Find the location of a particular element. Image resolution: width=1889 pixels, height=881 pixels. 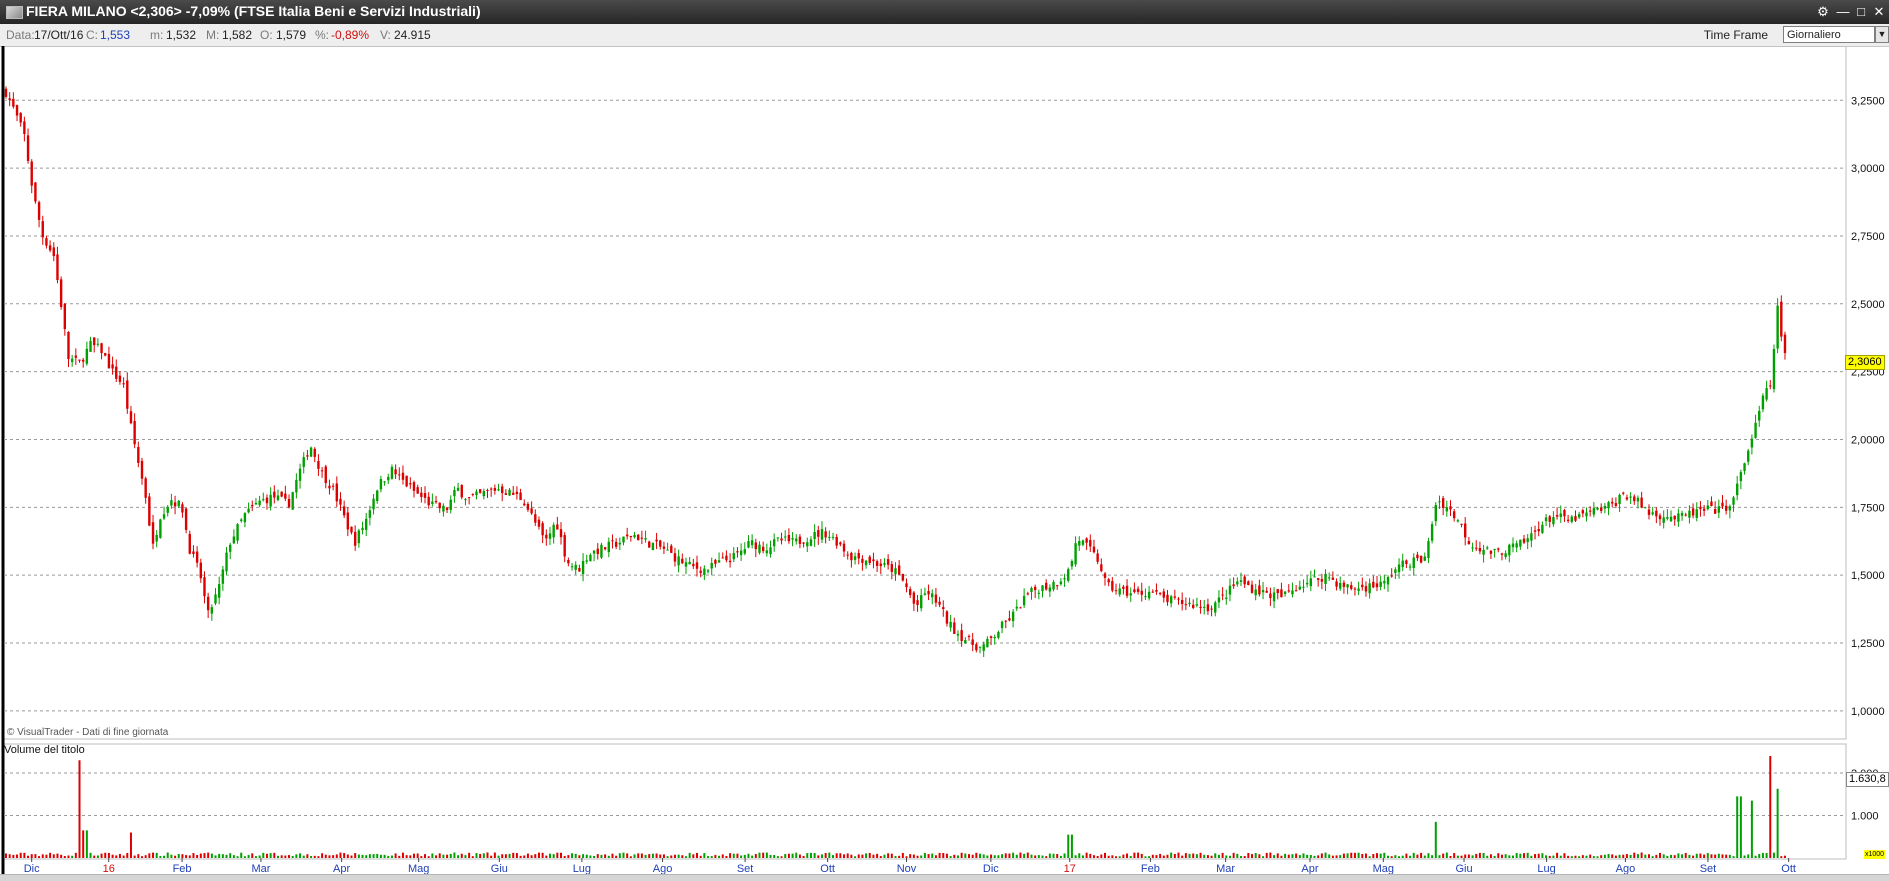

chevron-down-icon: ▼ is located at coordinates (1882, 34).